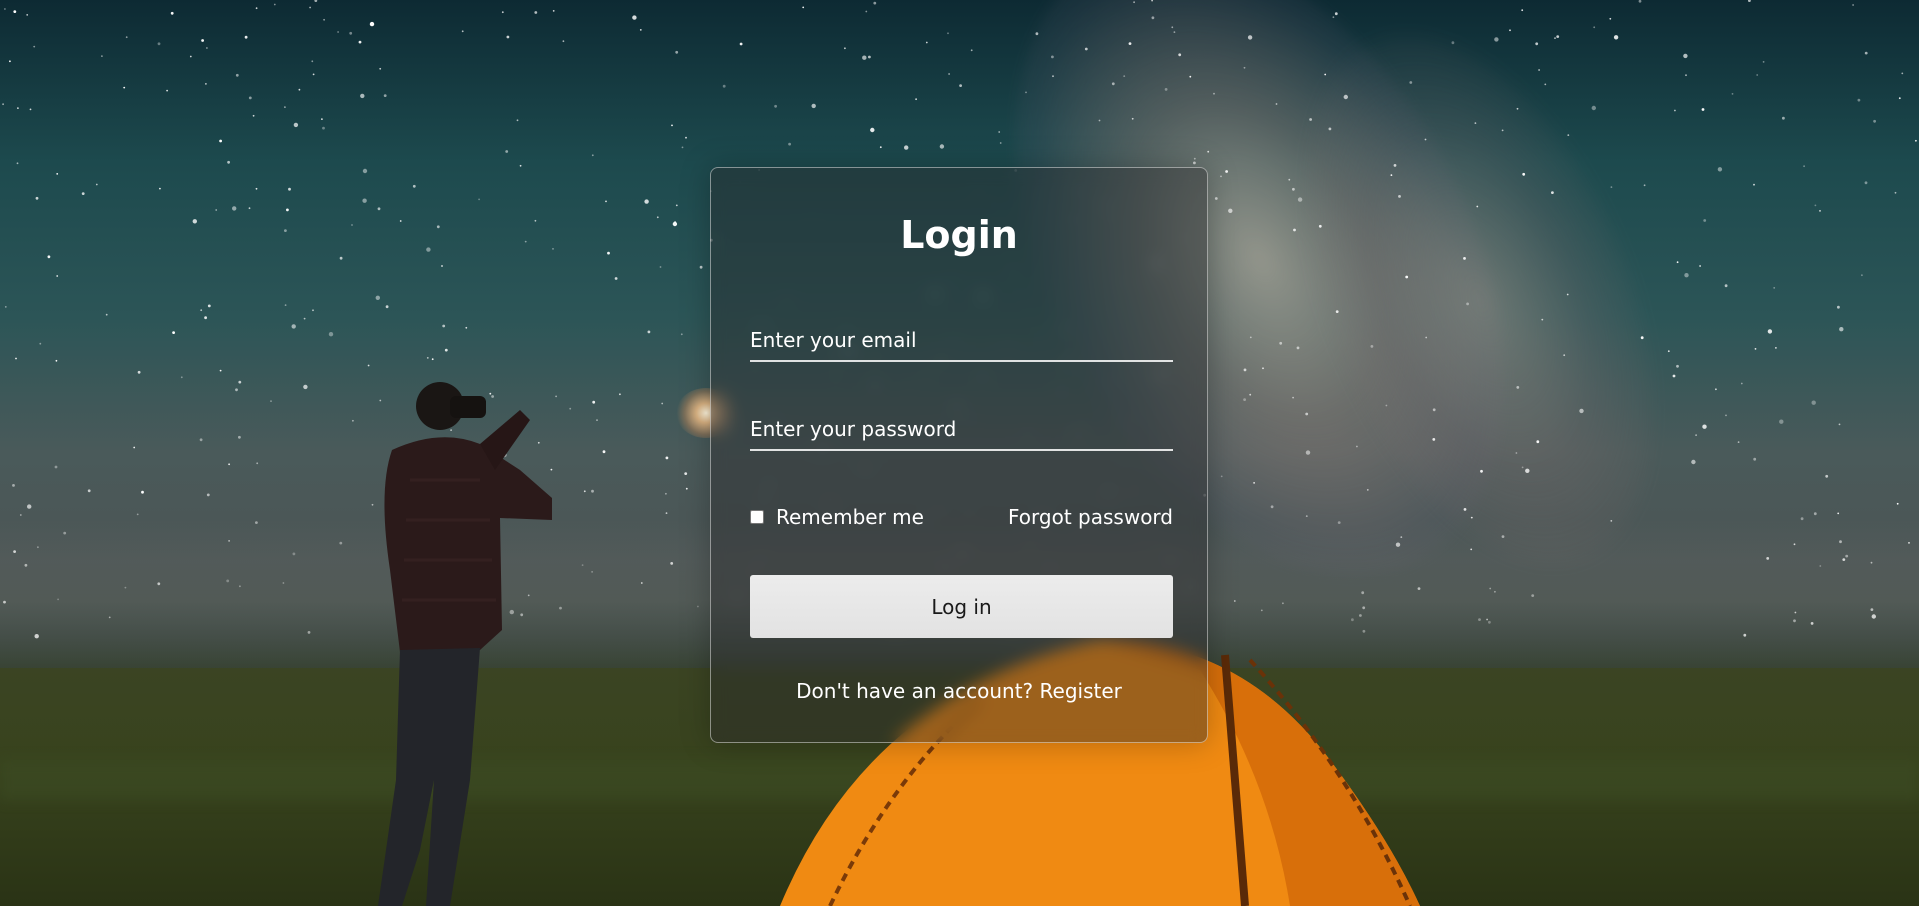  Describe the element at coordinates (918, 691) in the screenshot. I see `register-prompt-text: Don't have an account?` at that location.